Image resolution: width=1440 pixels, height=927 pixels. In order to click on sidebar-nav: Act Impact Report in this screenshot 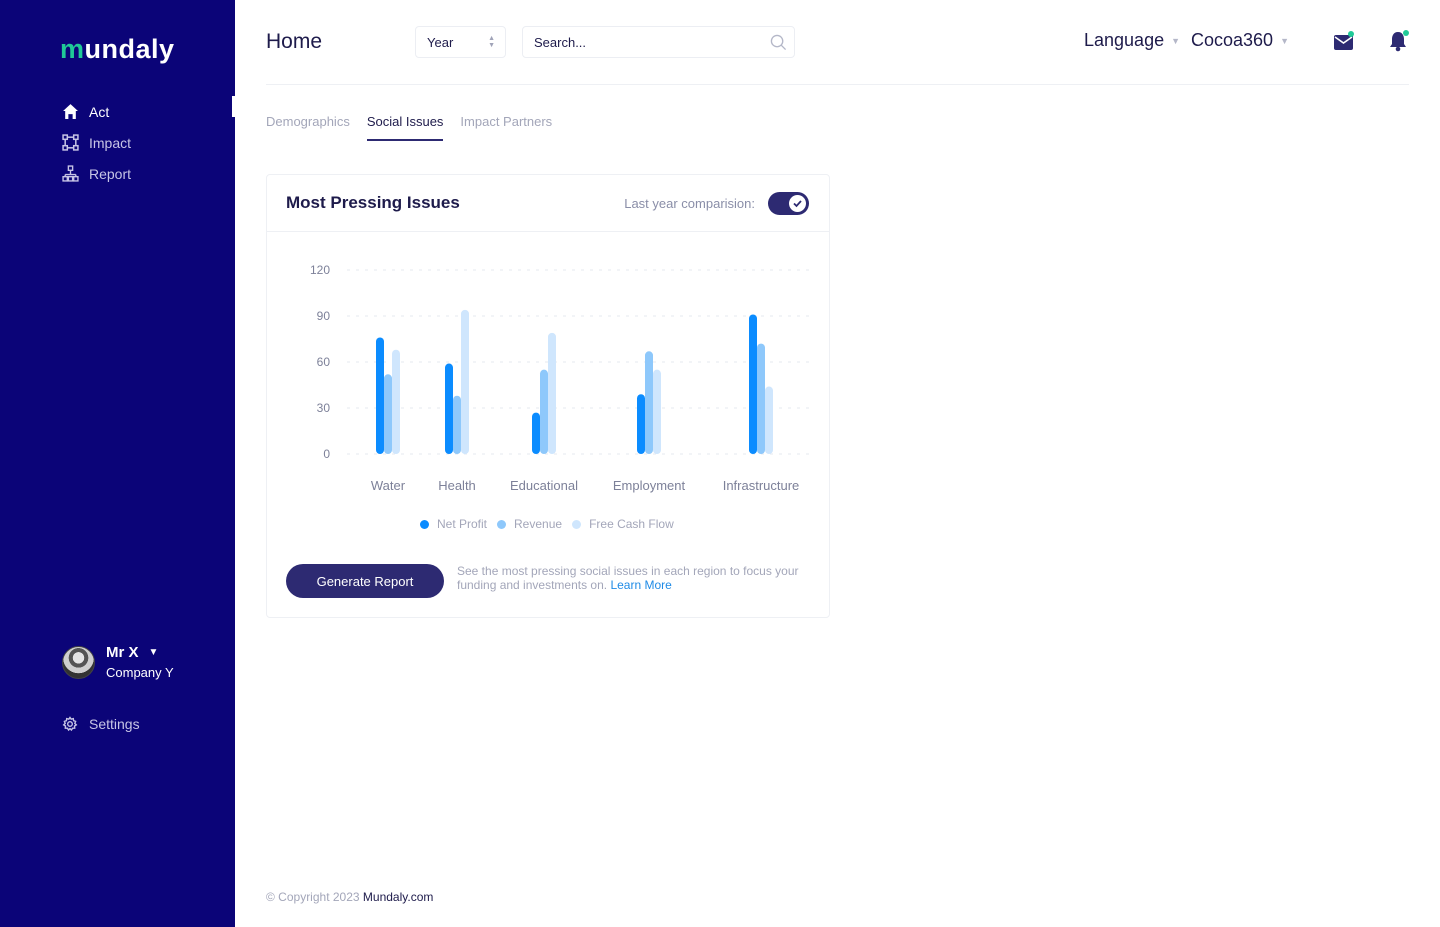, I will do `click(96, 142)`.